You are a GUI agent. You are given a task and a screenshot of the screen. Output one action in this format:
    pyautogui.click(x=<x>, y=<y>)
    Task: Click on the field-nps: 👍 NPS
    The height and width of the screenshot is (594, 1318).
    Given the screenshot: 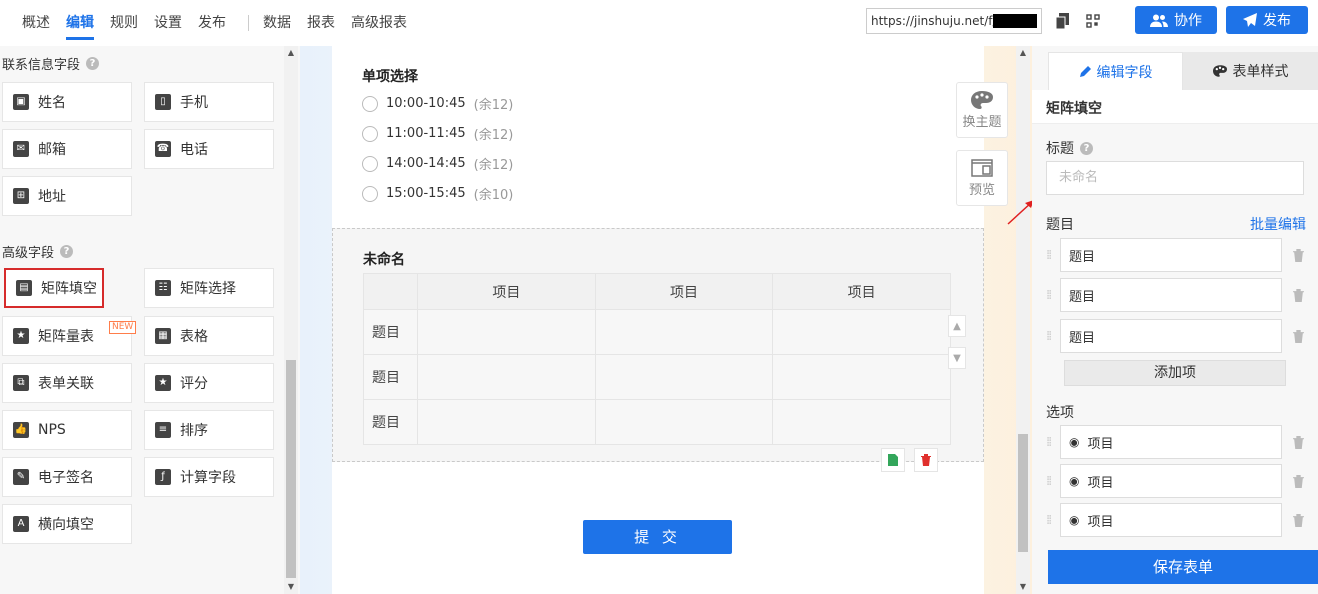 What is the action you would take?
    pyautogui.click(x=67, y=430)
    